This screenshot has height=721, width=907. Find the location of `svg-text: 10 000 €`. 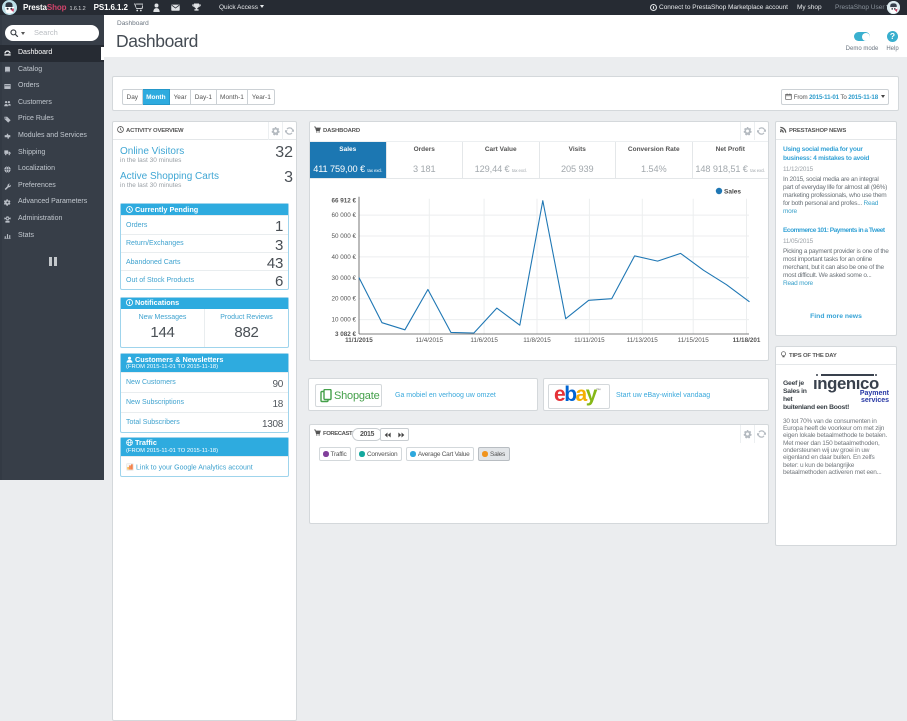

svg-text: 10 000 € is located at coordinates (343, 320).